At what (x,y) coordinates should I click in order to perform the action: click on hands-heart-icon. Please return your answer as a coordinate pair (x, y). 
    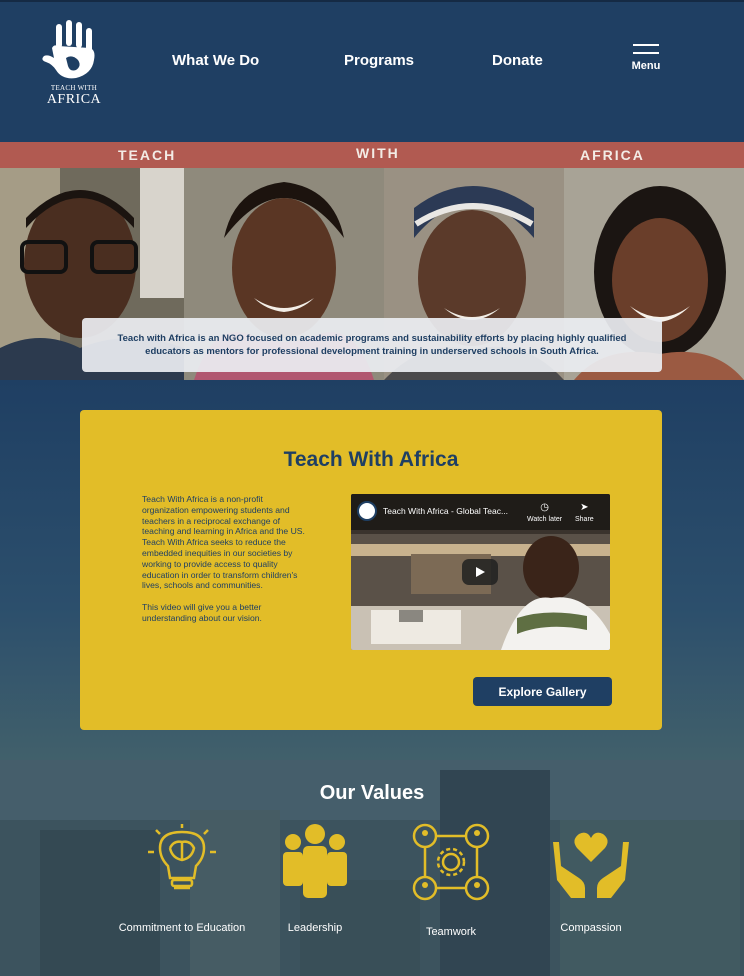
    Looking at the image, I should click on (591, 865).